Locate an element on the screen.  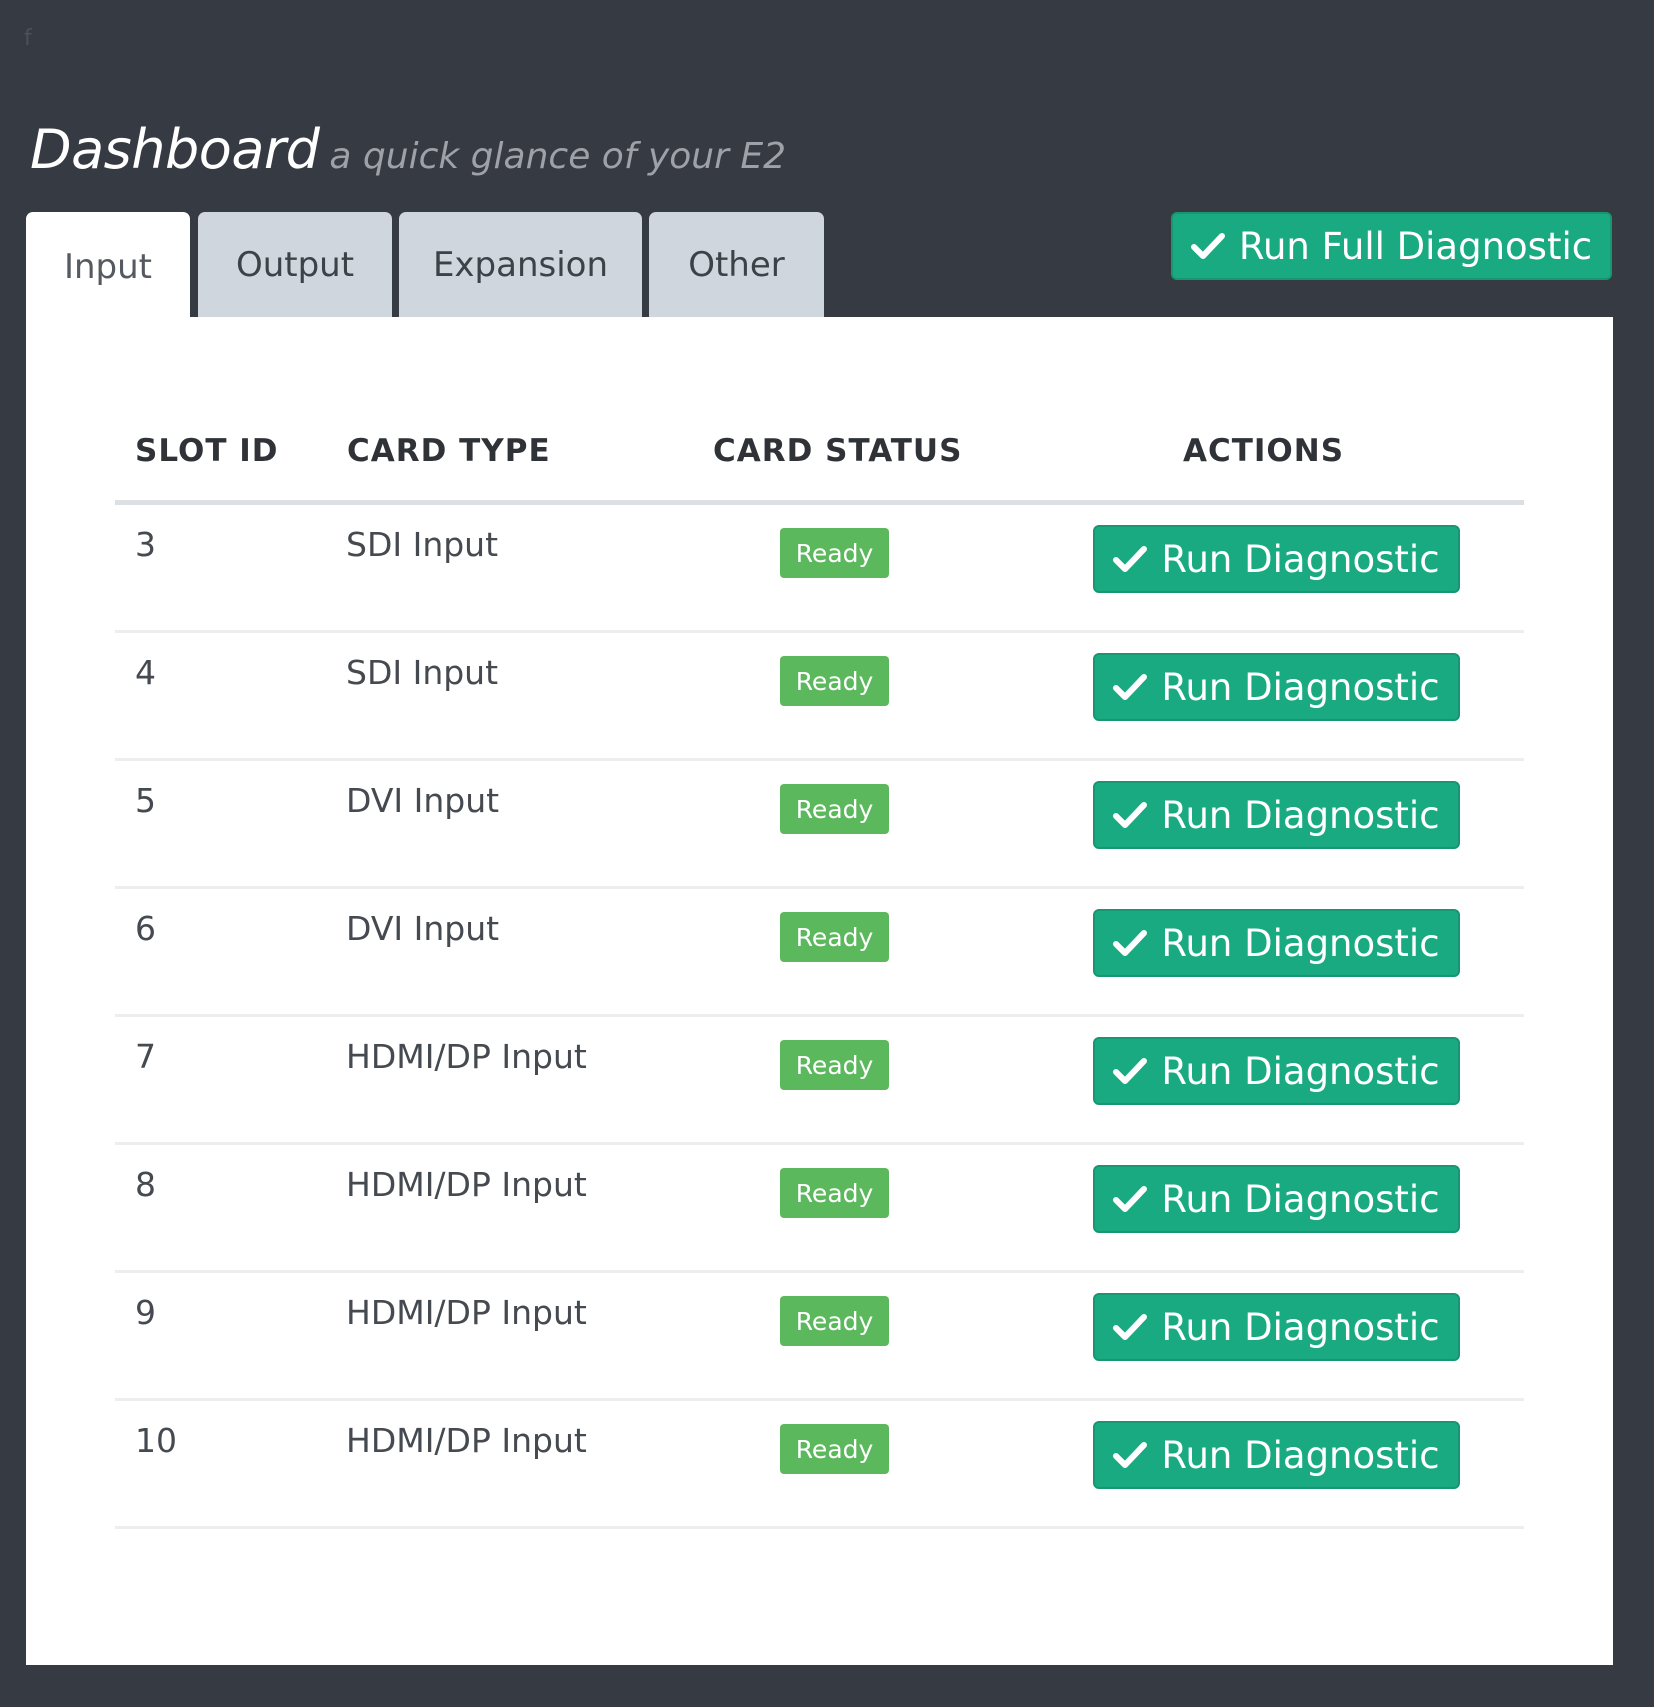
tab-expansion: Expansion is located at coordinates (520, 264).